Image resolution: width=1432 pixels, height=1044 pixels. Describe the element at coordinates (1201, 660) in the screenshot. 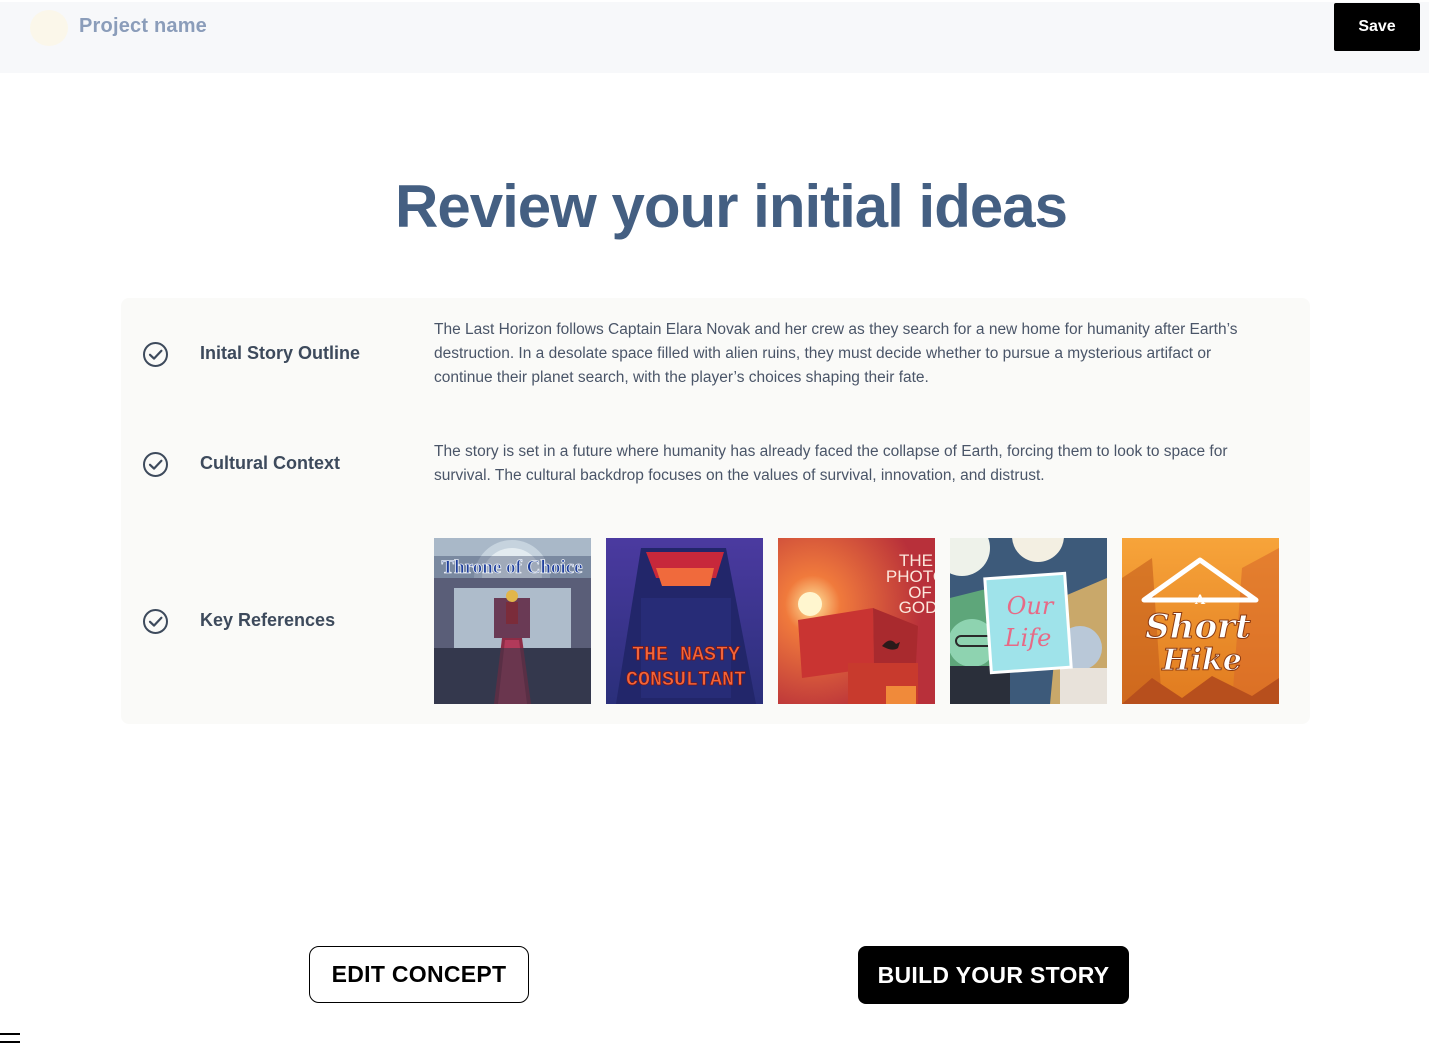

I see `thumb-title-line3: Hike` at that location.